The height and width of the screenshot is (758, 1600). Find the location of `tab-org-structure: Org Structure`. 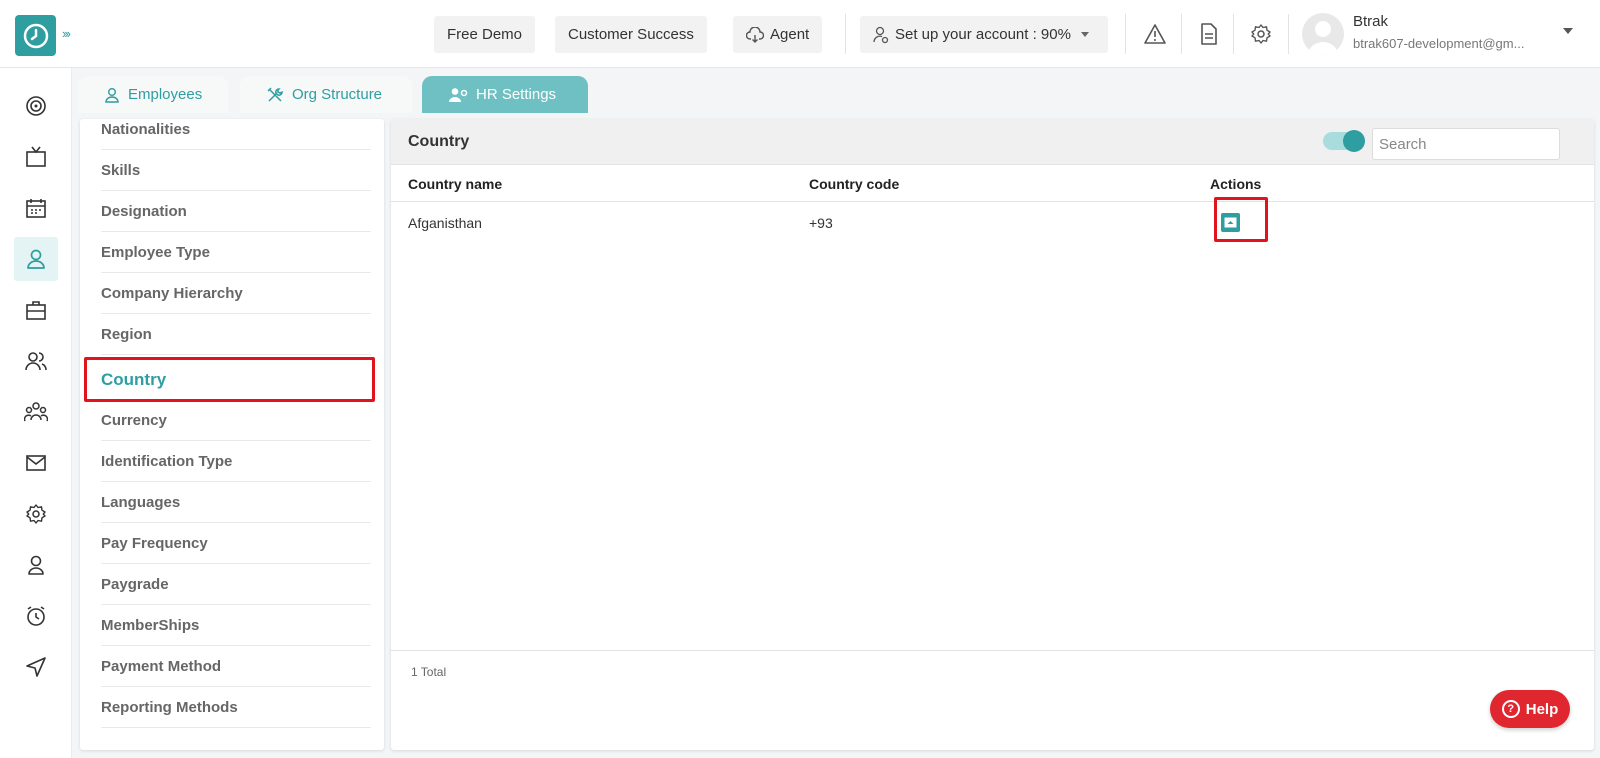

tab-org-structure: Org Structure is located at coordinates (326, 94).